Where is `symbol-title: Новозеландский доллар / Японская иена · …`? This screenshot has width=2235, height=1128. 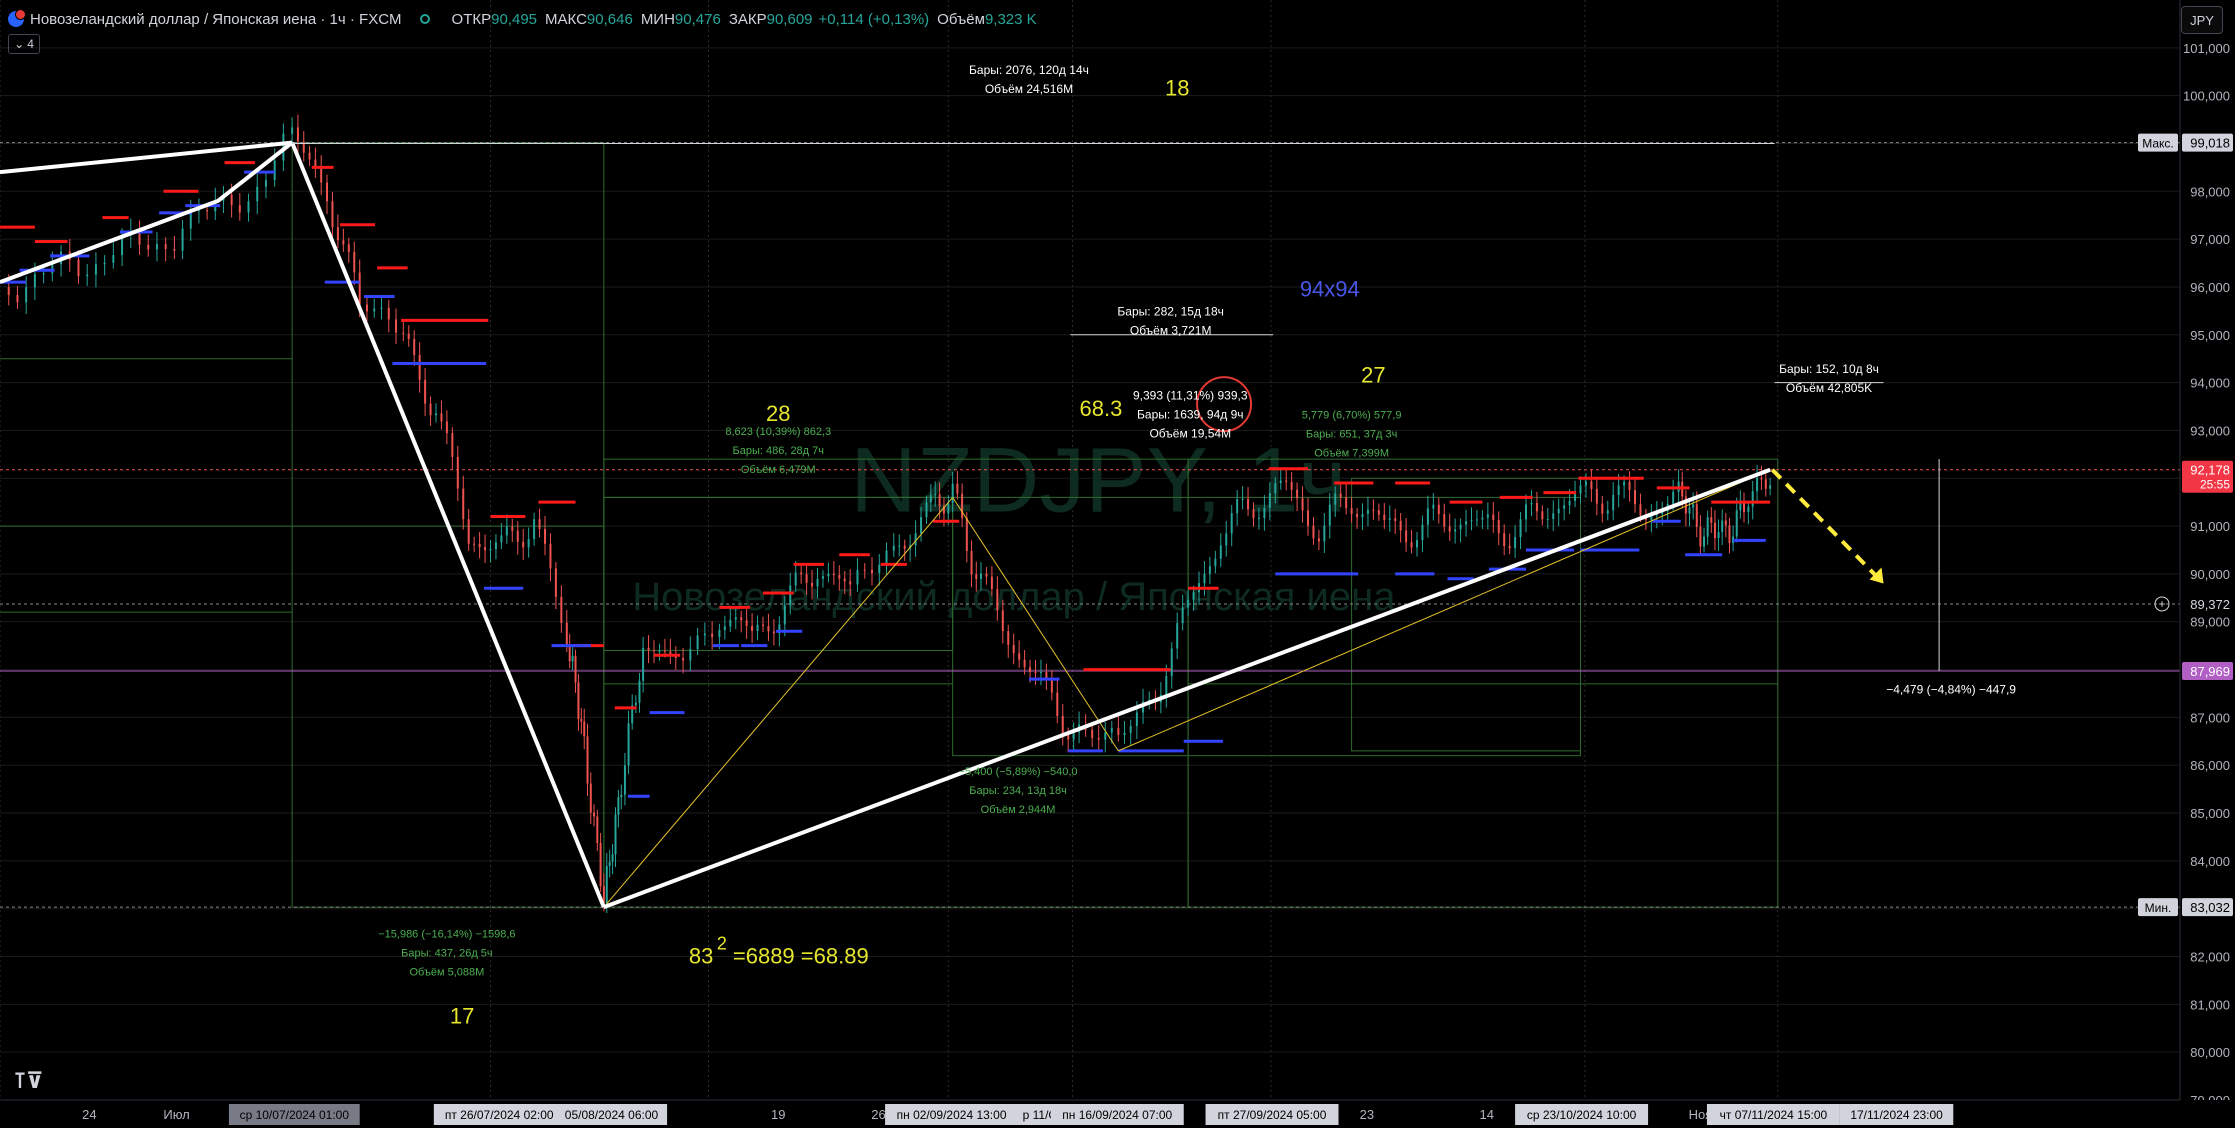 symbol-title: Новозеландский доллар / Японская иена · … is located at coordinates (216, 19).